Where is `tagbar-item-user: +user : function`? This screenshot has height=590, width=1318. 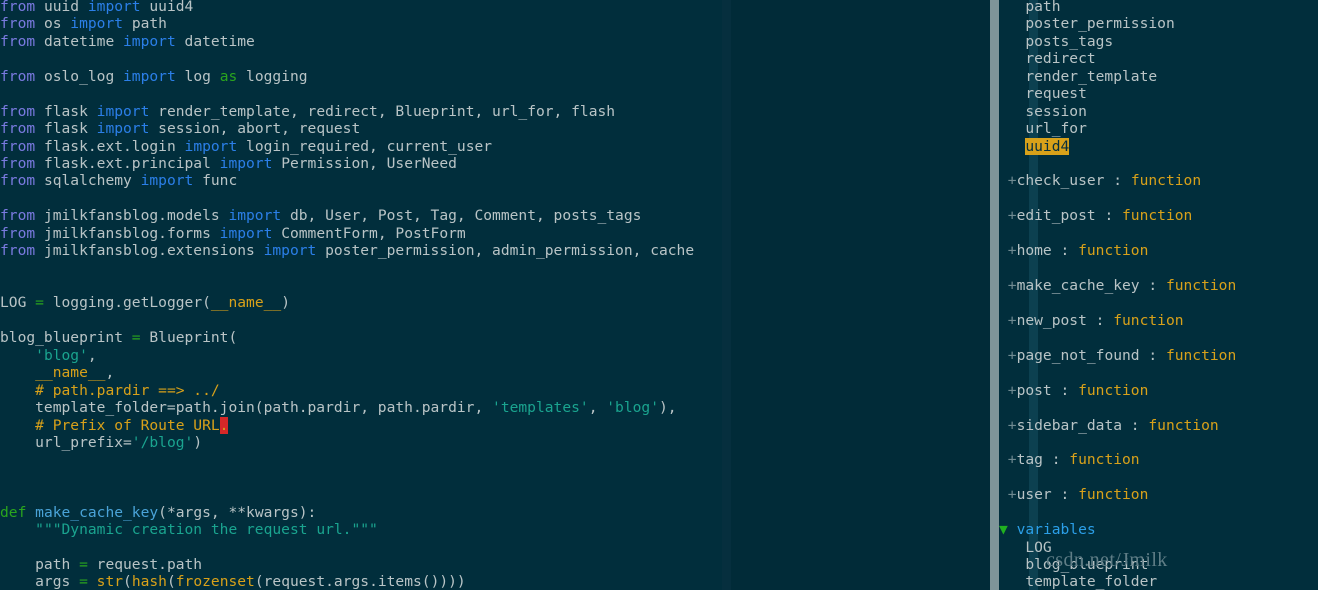
tagbar-item-user: +user : function is located at coordinates (1158, 494).